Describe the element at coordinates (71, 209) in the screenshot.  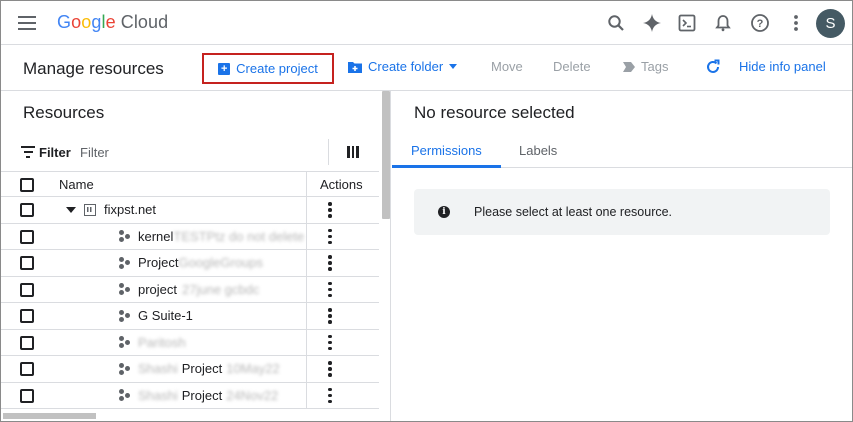
I see `expand-arrow-icon` at that location.